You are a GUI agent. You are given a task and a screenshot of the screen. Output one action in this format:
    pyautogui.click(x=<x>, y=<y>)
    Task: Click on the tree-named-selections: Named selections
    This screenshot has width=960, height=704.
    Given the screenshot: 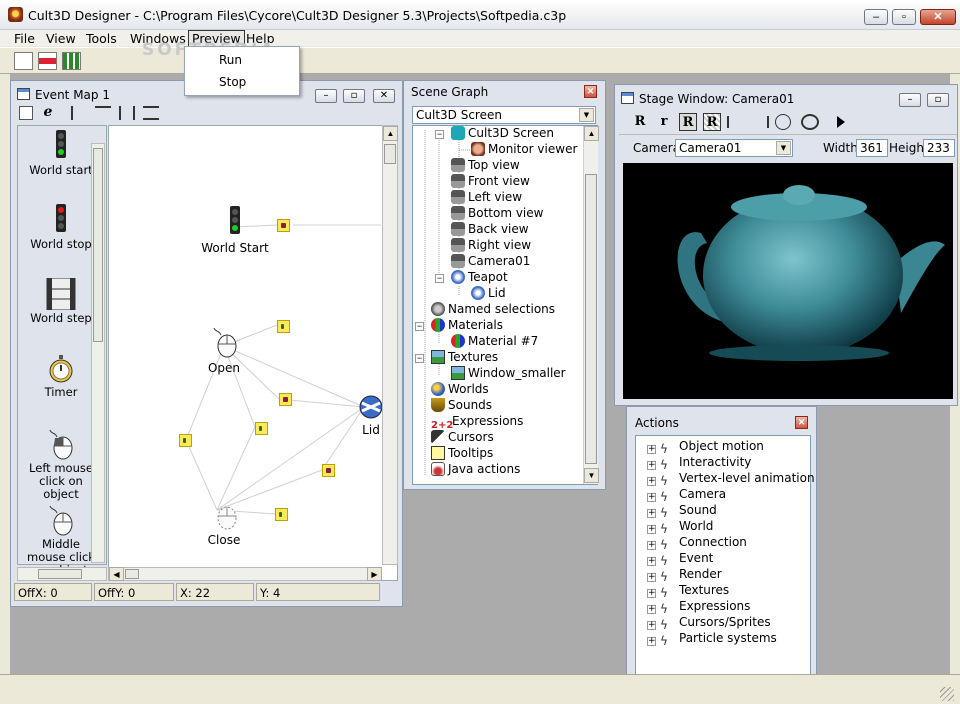 What is the action you would take?
    pyautogui.click(x=493, y=309)
    